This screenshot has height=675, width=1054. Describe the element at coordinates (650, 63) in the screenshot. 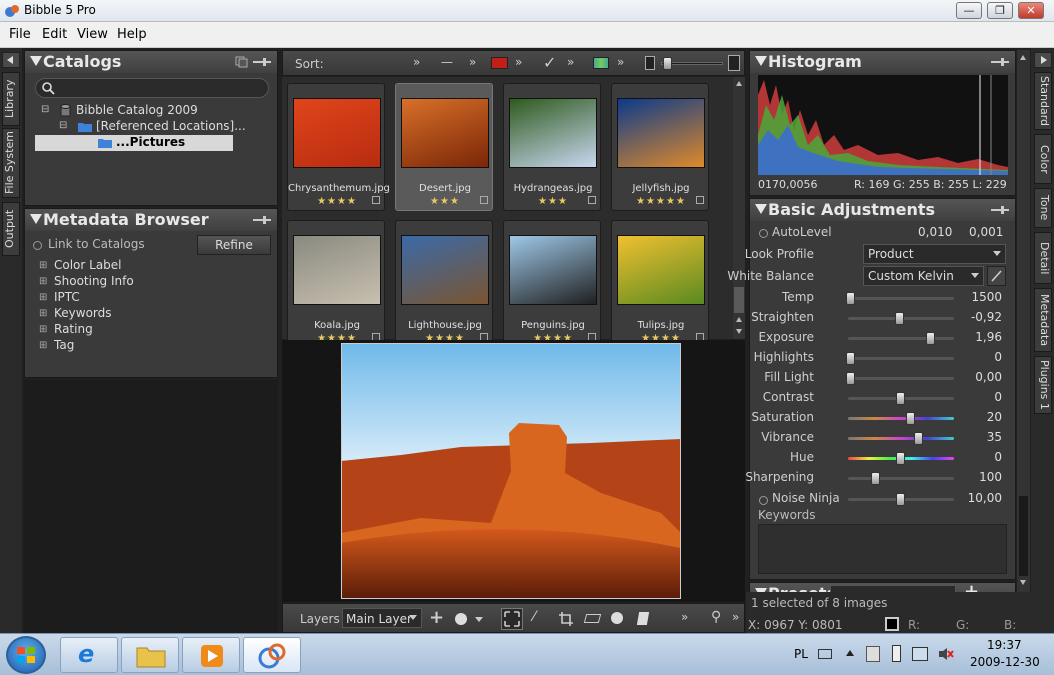

I see `small-thumb-icon` at that location.